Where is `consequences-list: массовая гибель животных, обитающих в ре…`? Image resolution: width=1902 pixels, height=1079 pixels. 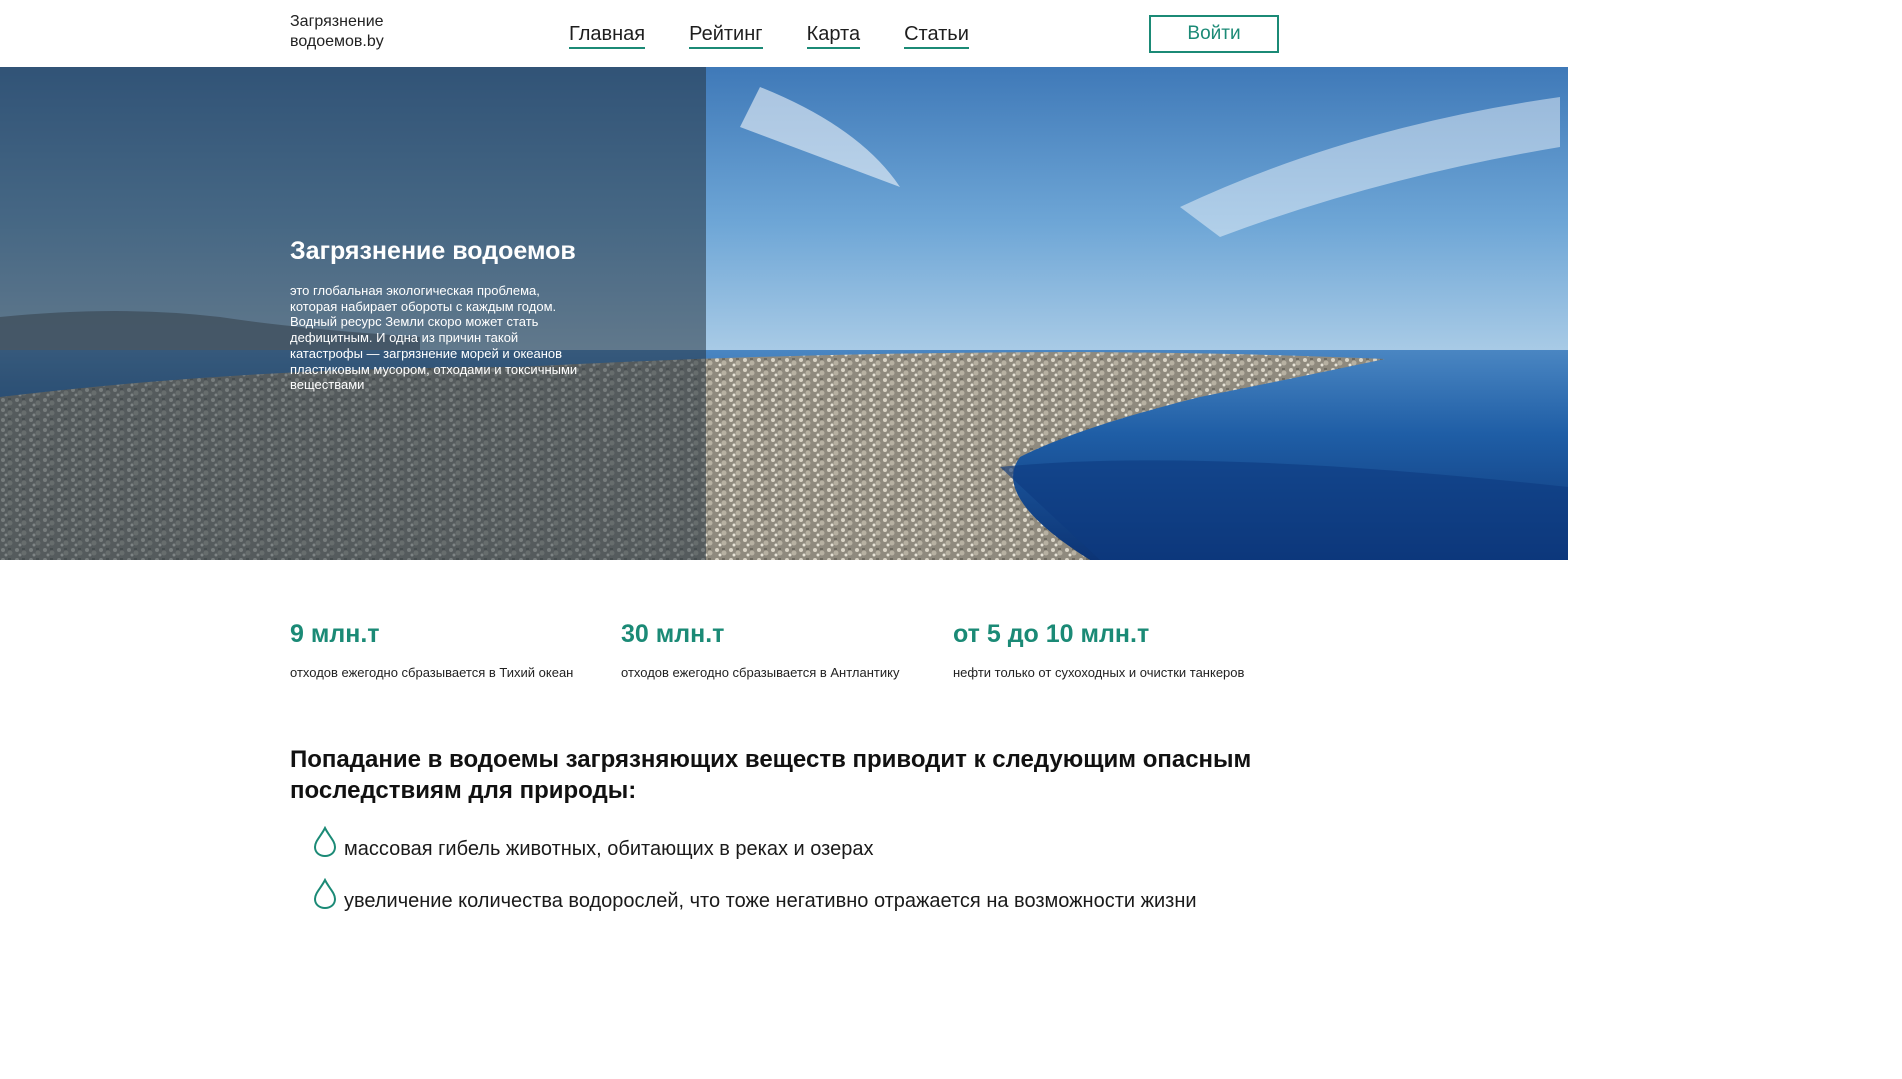 consequences-list: массовая гибель животных, обитающих в ре… is located at coordinates (792, 878).